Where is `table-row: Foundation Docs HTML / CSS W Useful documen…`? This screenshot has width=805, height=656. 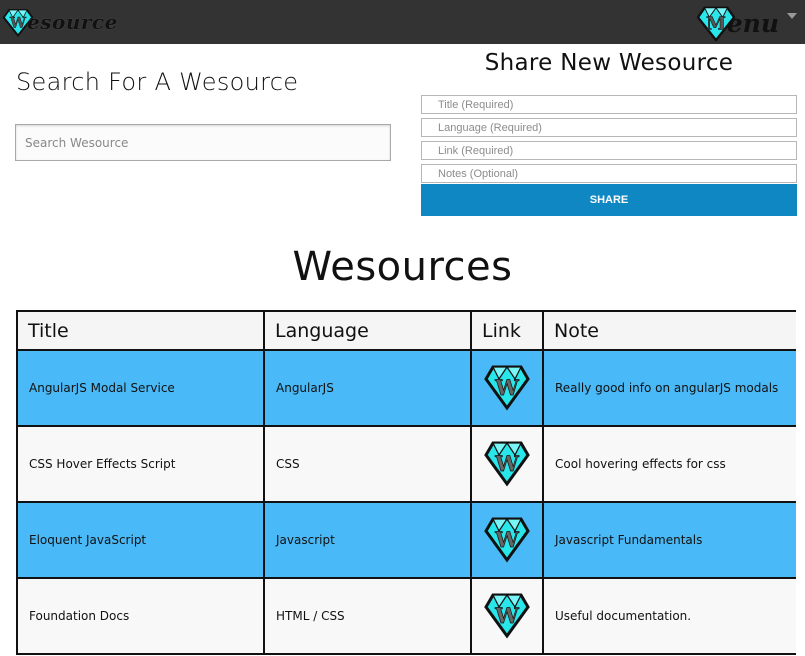
table-row: Foundation Docs HTML / CSS W Useful documen… is located at coordinates (406, 616).